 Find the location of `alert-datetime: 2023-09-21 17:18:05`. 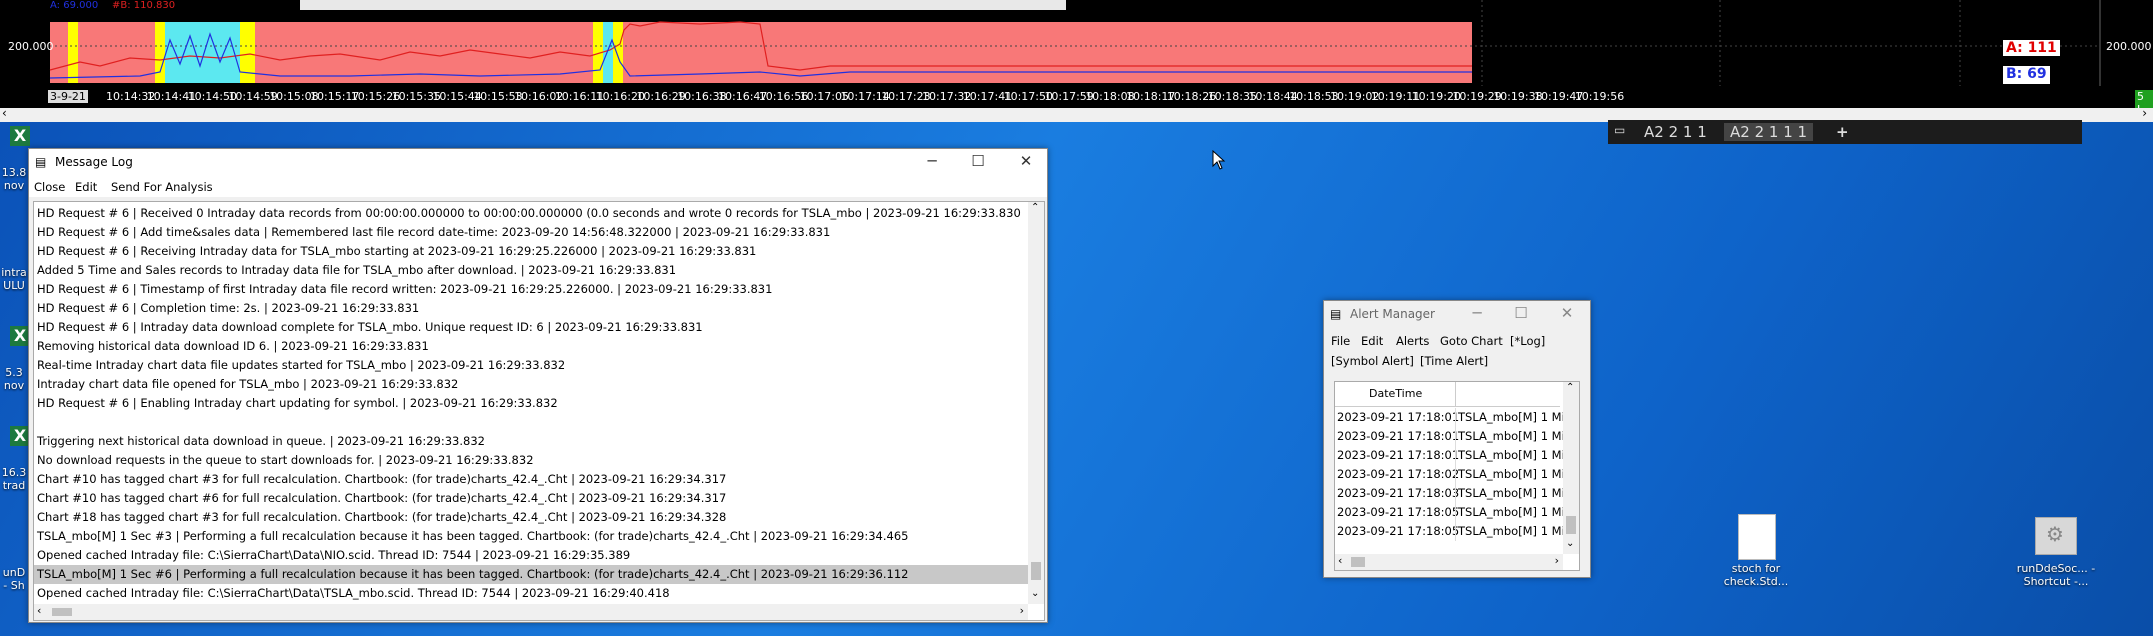

alert-datetime: 2023-09-21 17:18:05 is located at coordinates (1398, 512).